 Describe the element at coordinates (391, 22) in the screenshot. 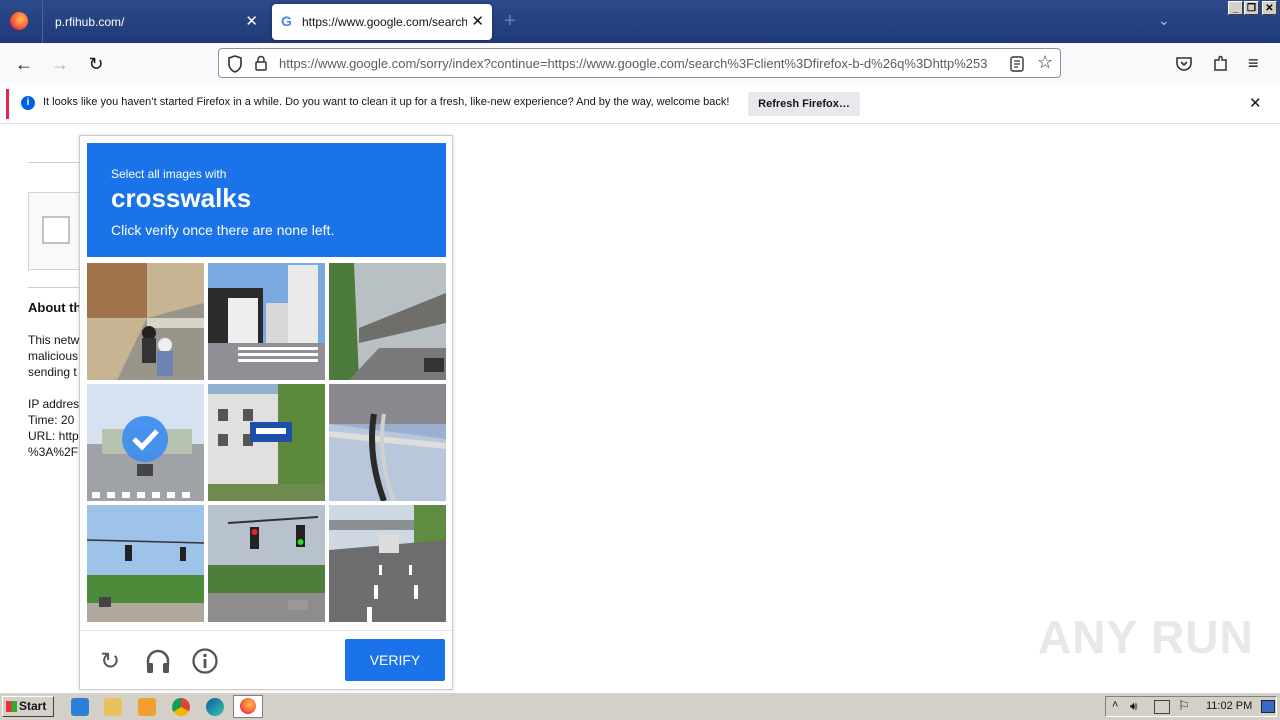

I see `tab-label: https://www.google.com/search?c` at that location.